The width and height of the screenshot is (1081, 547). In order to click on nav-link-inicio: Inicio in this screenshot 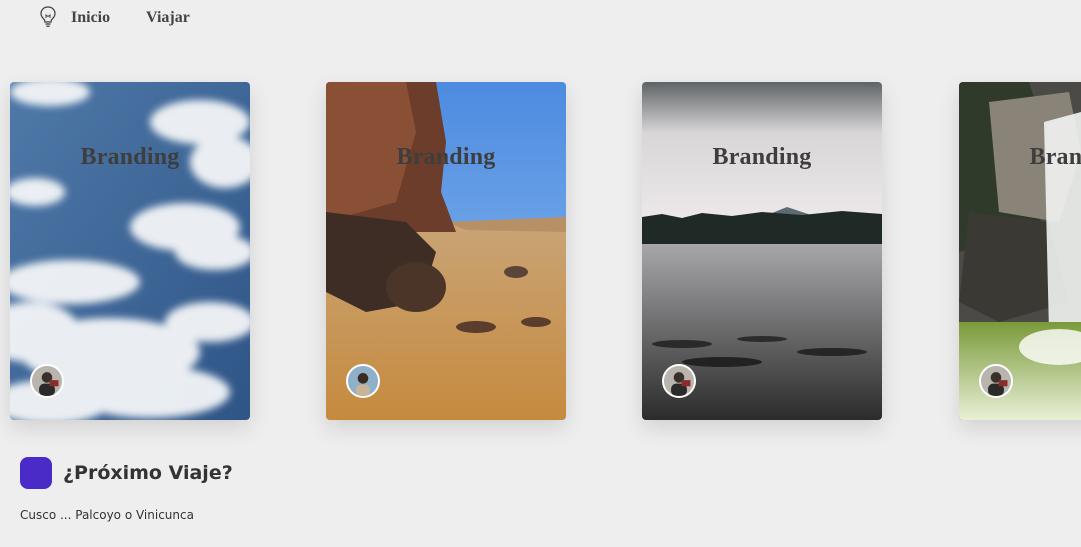, I will do `click(90, 18)`.